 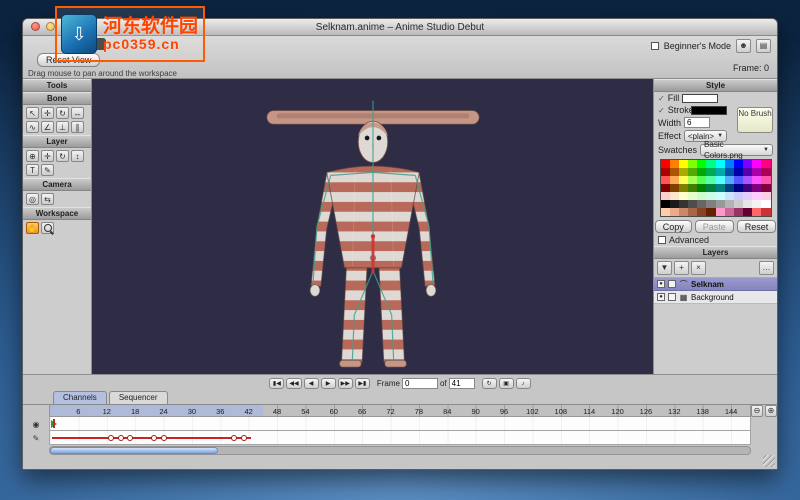 What do you see at coordinates (32, 127) in the screenshot?
I see `add-bone-tool: ∿` at bounding box center [32, 127].